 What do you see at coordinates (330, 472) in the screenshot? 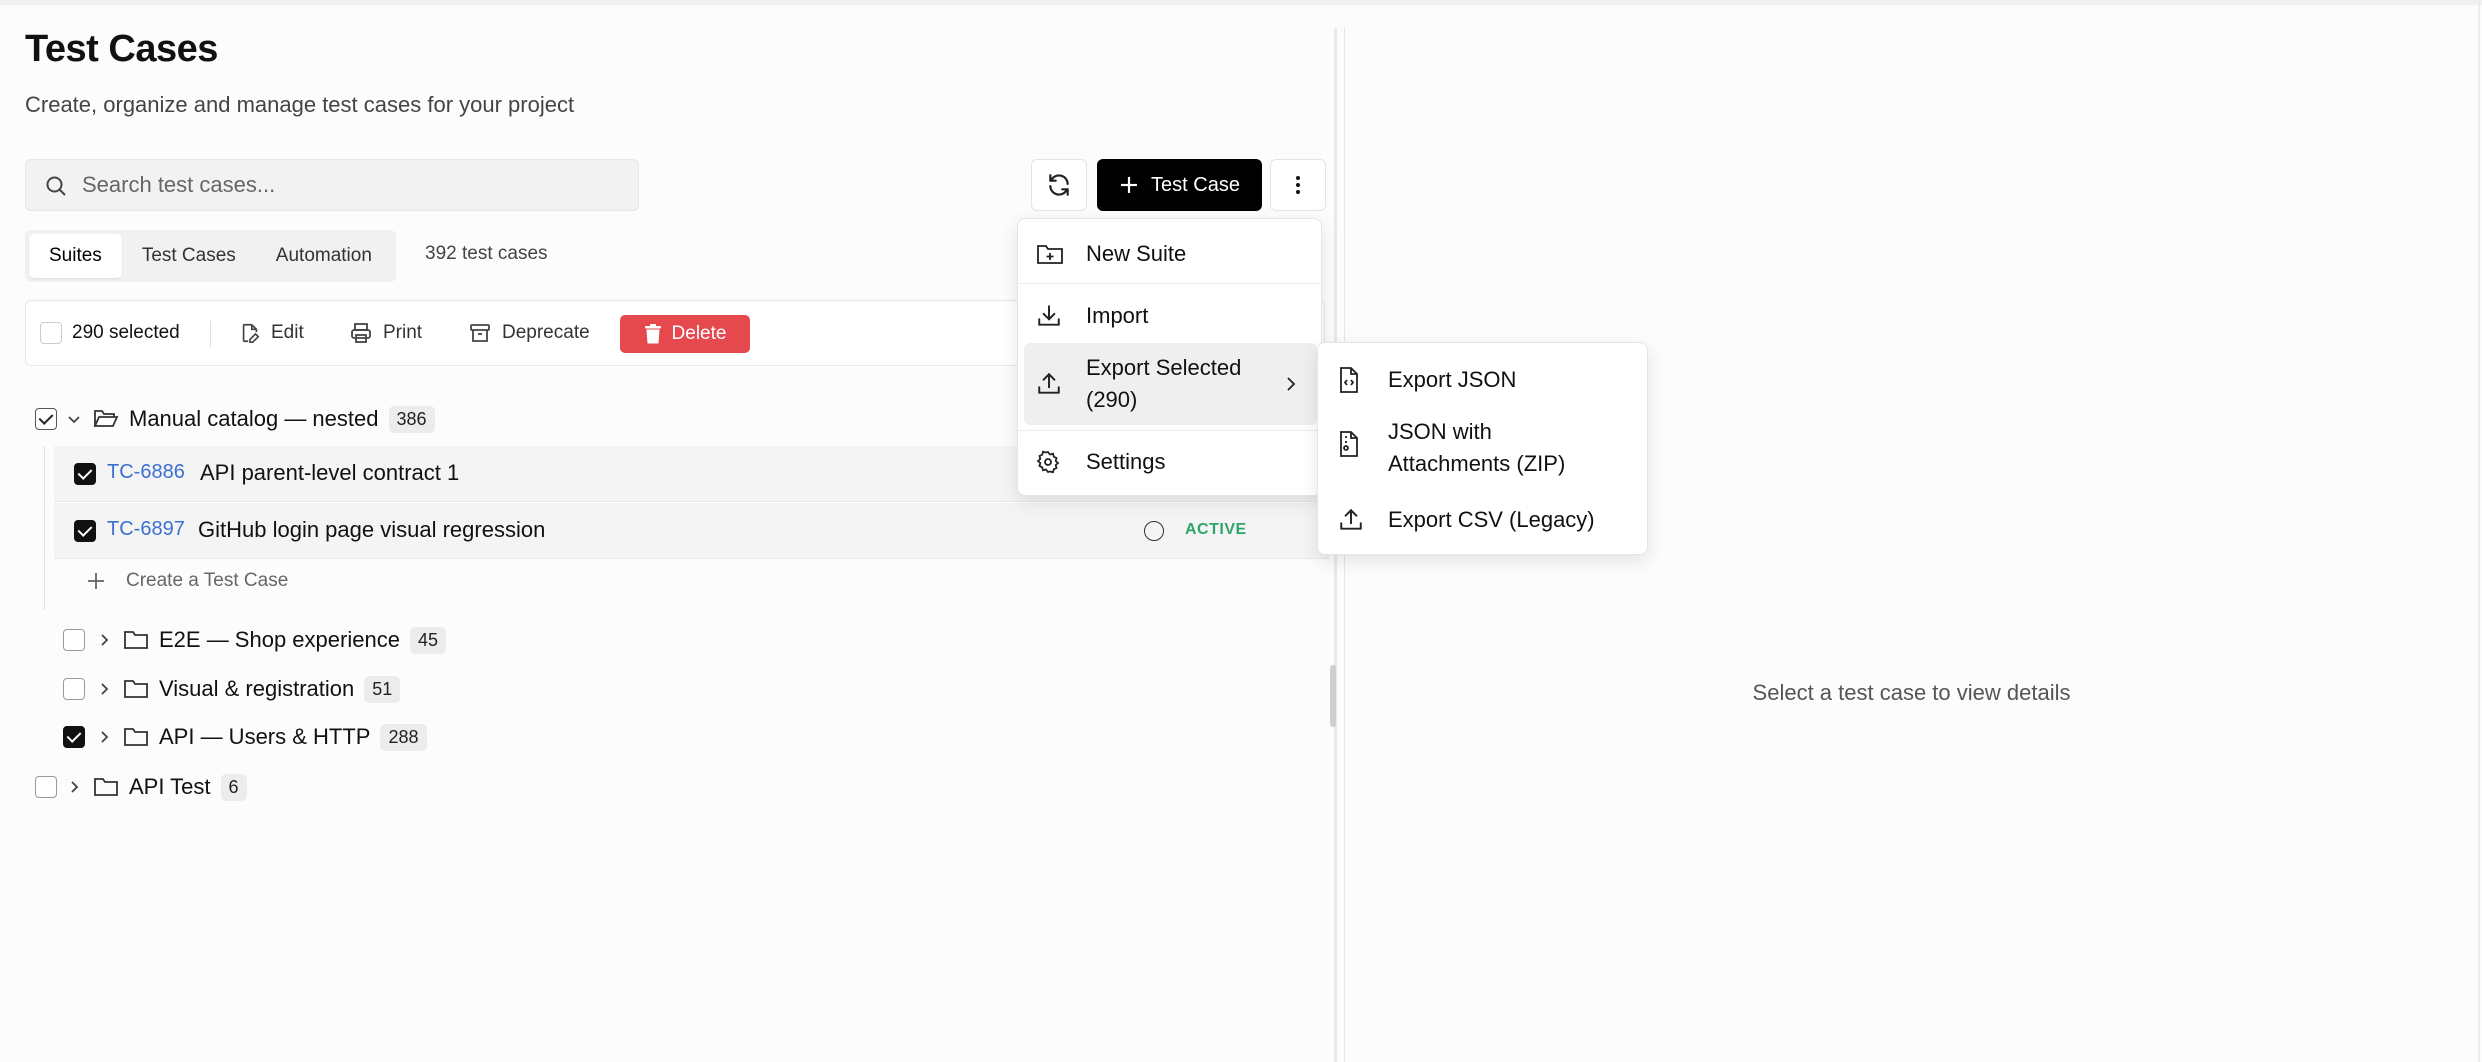
I see `test-case-title: API parent-level contract 1` at bounding box center [330, 472].